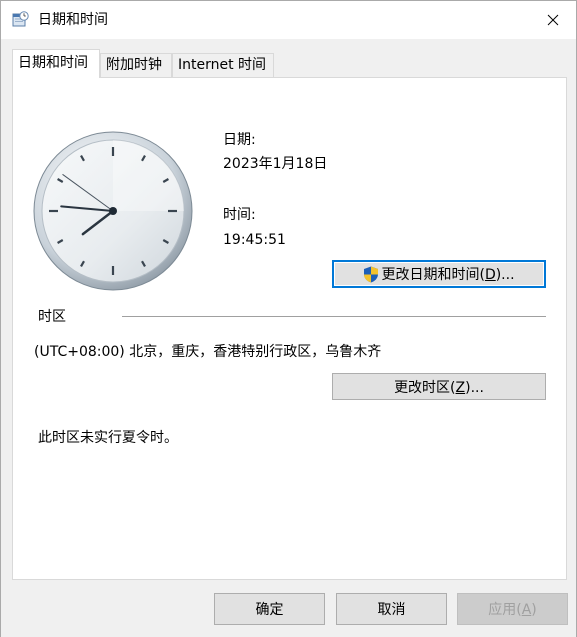  I want to click on title-bar: 日期和时间, so click(288, 20).